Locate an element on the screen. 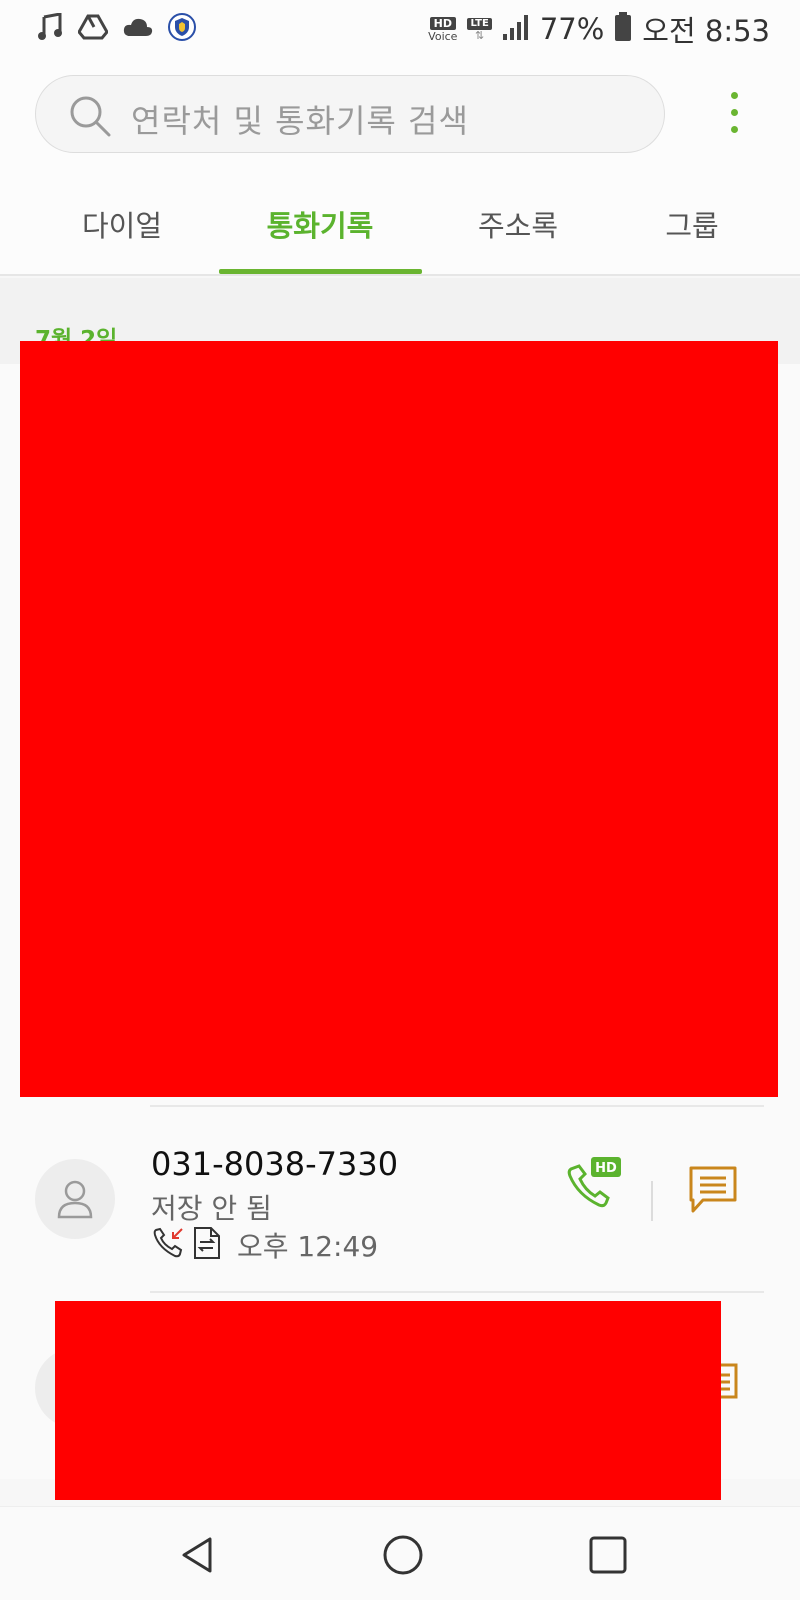  message-button is located at coordinates (713, 1190).